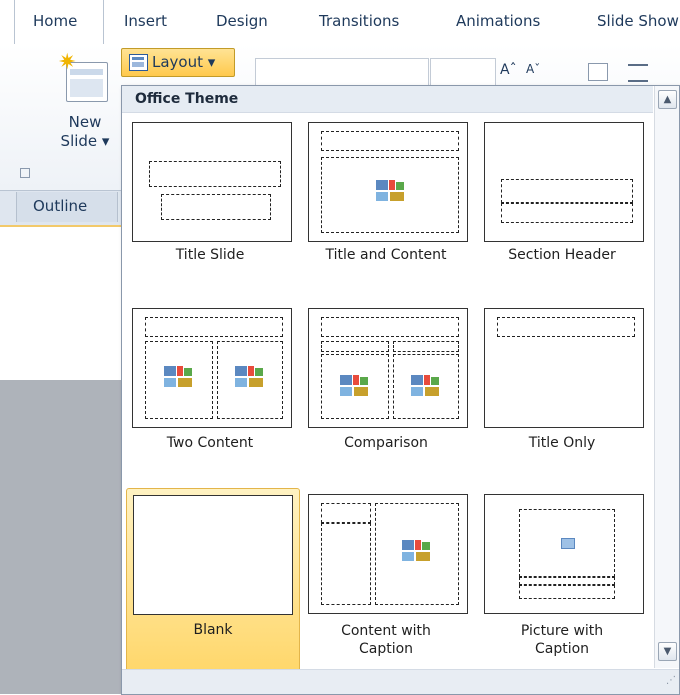 The height and width of the screenshot is (695, 680). I want to click on scroll-down-button: ▼, so click(667, 651).